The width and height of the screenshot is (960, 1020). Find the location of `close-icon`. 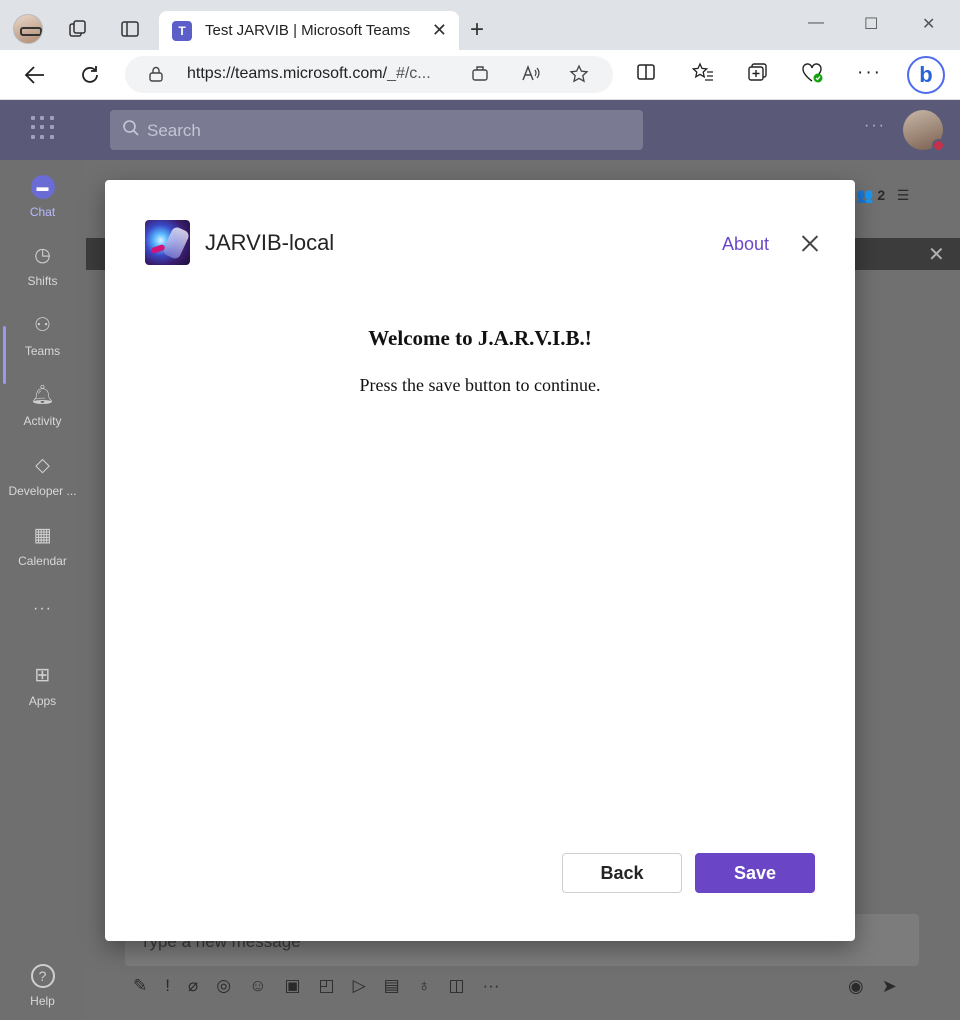

close-icon is located at coordinates (810, 244).